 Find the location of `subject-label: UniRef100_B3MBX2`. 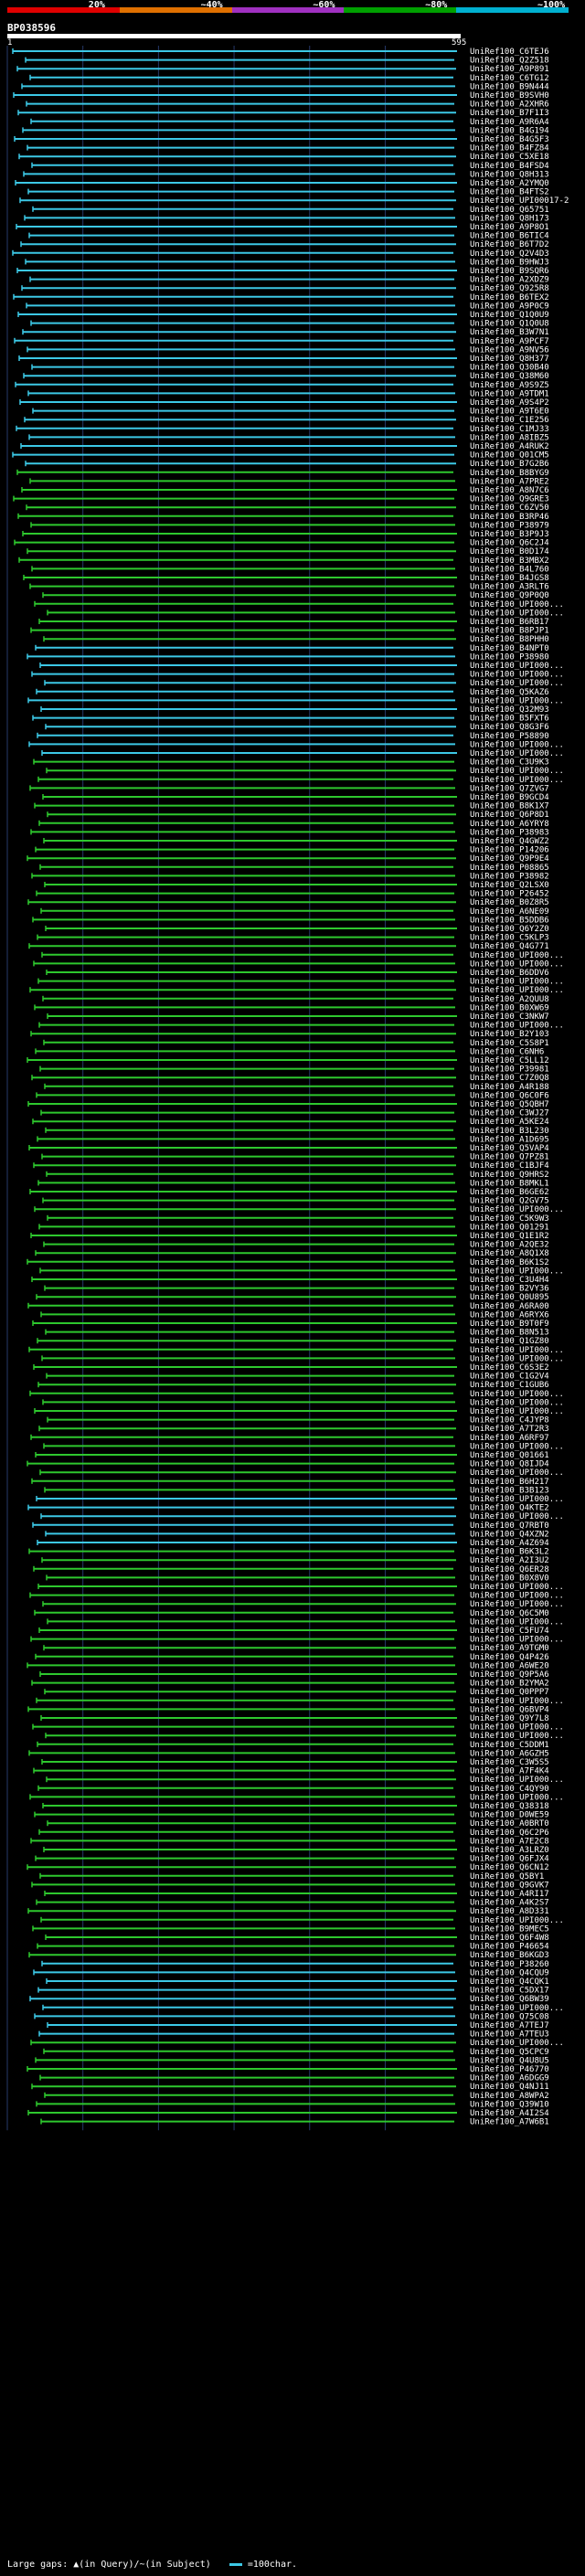

subject-label: UniRef100_B3MBX2 is located at coordinates (510, 561).